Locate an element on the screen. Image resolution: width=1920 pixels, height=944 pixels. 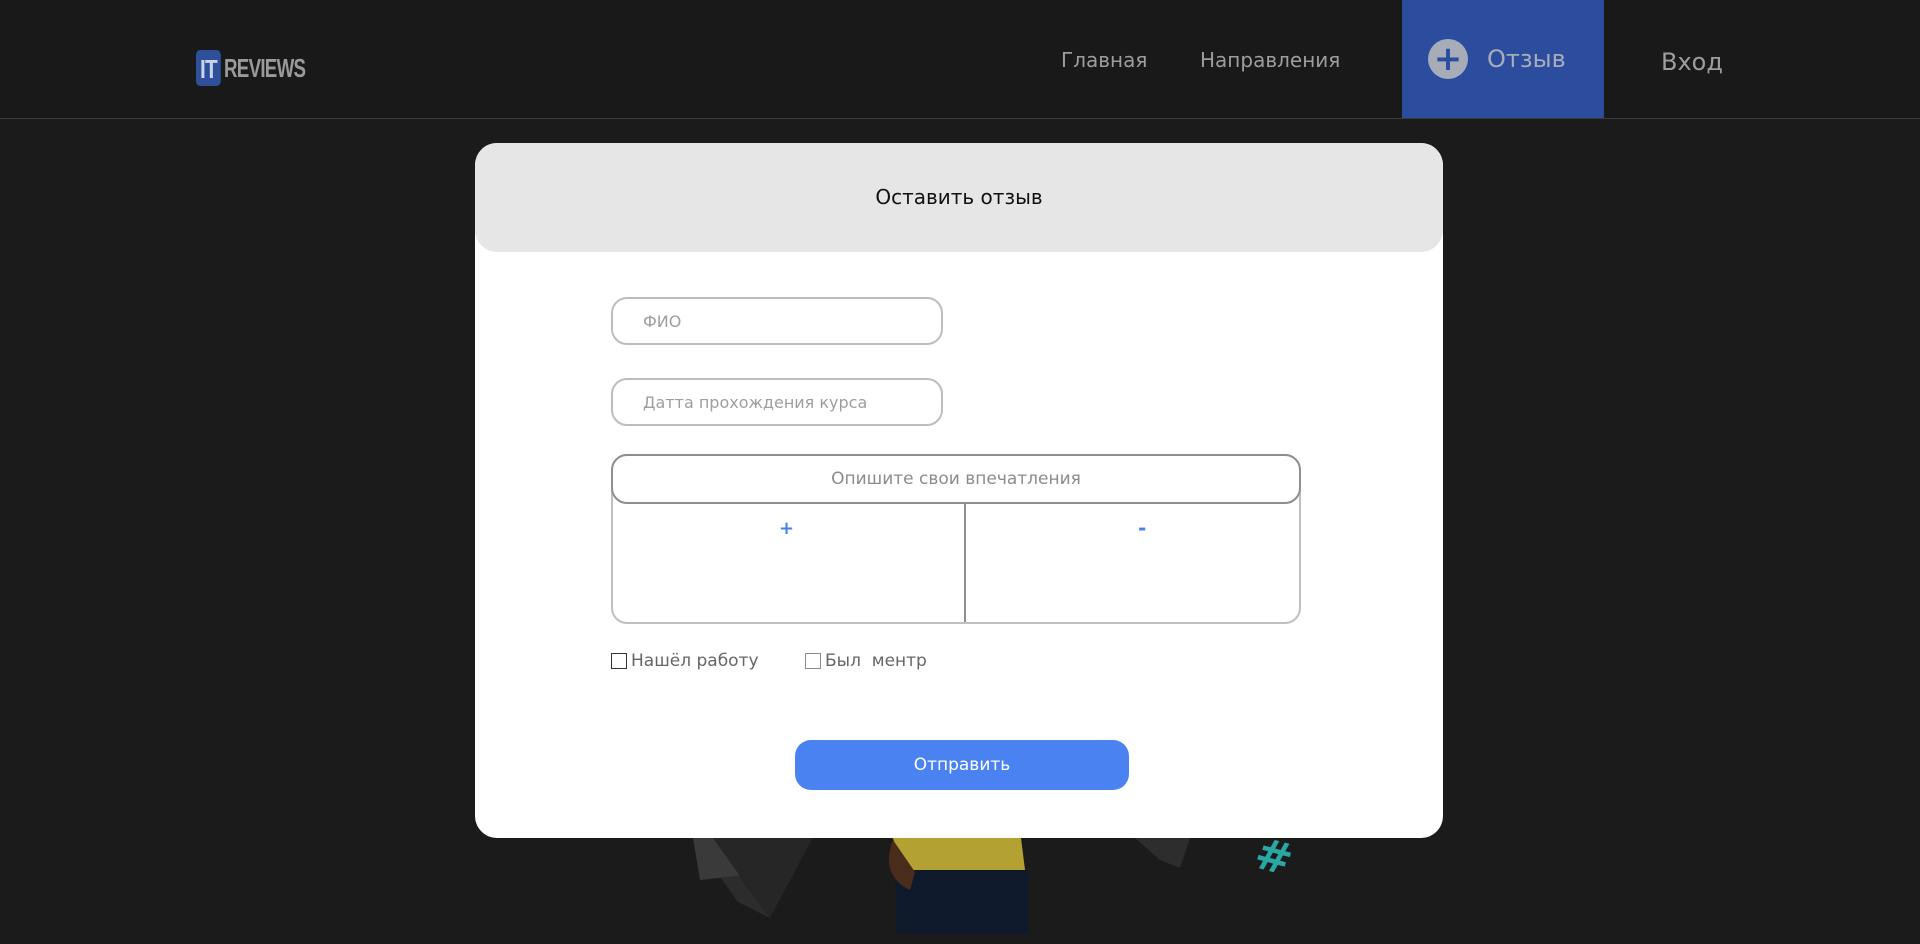
modal-header: Оставить отзыв is located at coordinates (959, 197).